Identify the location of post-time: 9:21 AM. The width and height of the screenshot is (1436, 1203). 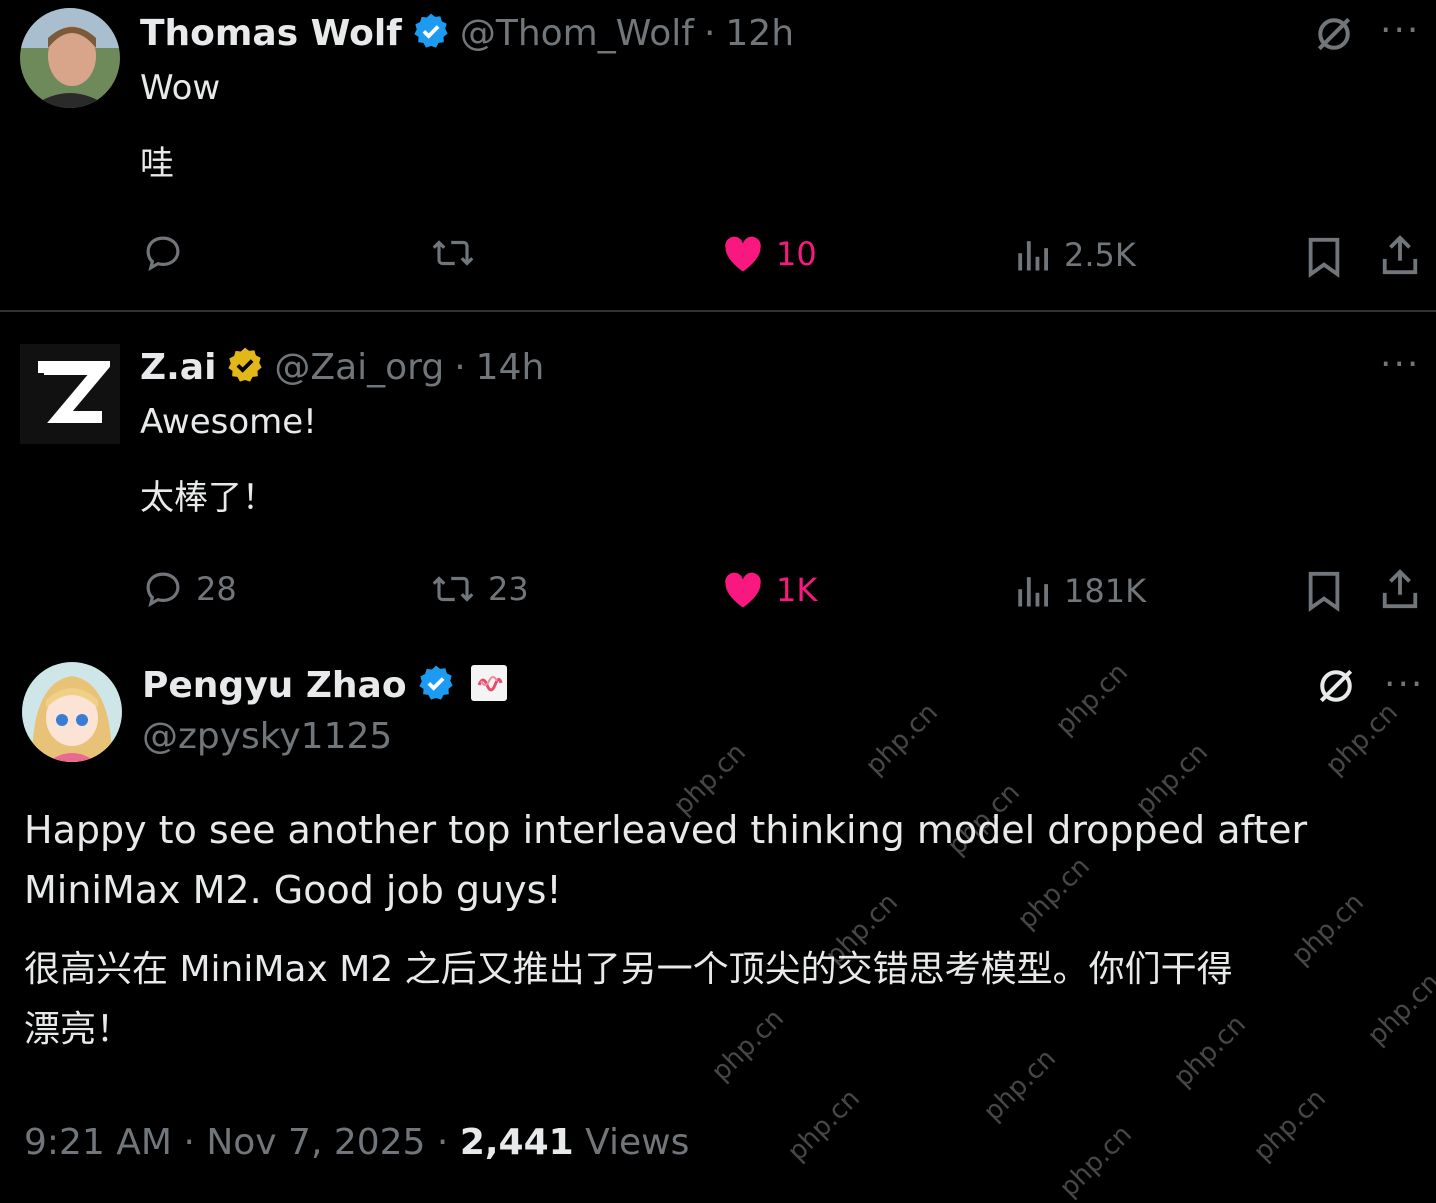
(98, 1142).